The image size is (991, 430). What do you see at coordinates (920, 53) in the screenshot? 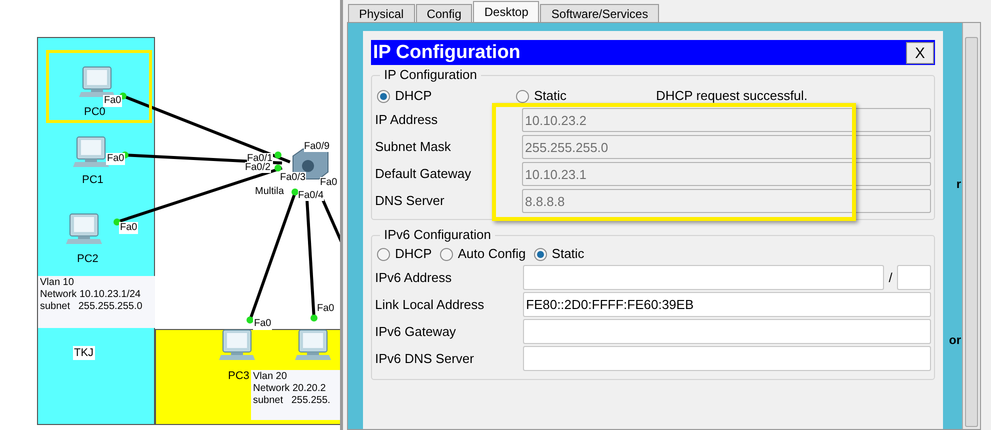
I see `close-button: X` at bounding box center [920, 53].